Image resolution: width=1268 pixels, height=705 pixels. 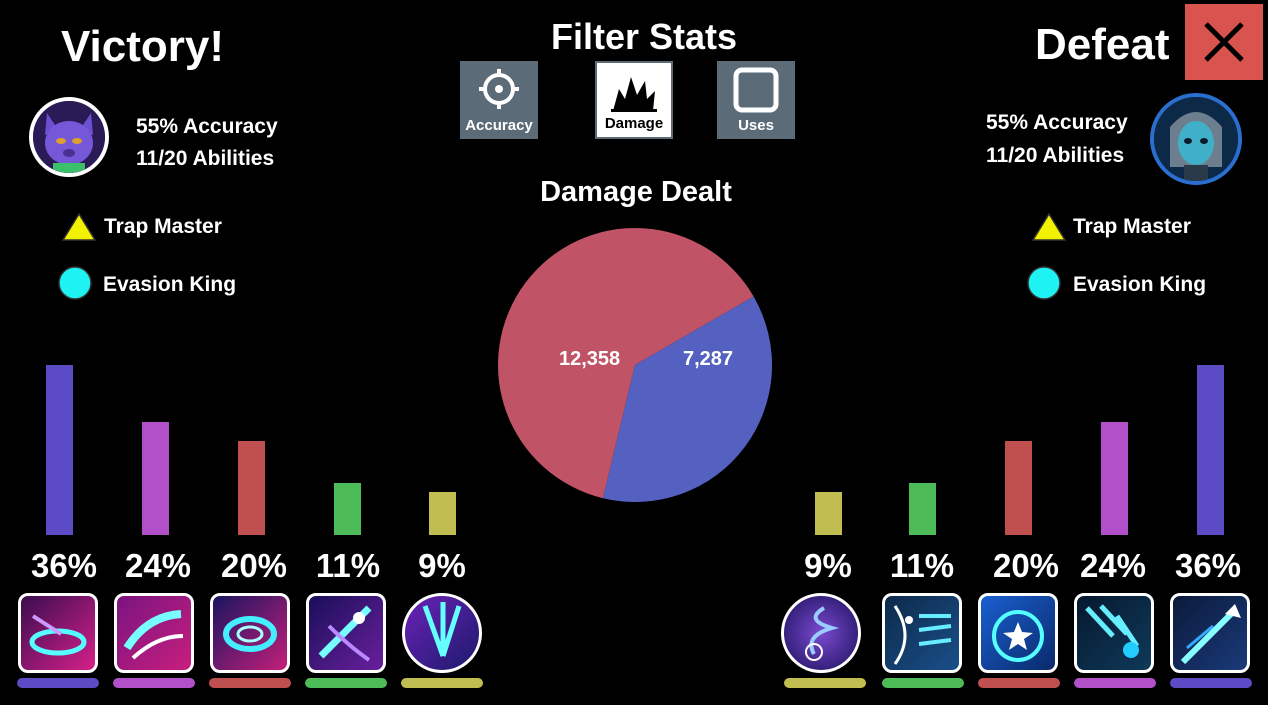 What do you see at coordinates (825, 683) in the screenshot?
I see `right-ability-1-color-bar` at bounding box center [825, 683].